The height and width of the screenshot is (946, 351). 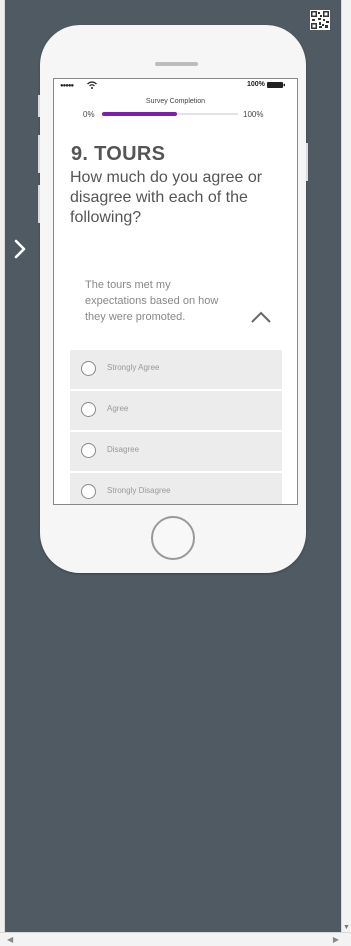 What do you see at coordinates (176, 410) in the screenshot?
I see `answer-option-agree: Agree` at bounding box center [176, 410].